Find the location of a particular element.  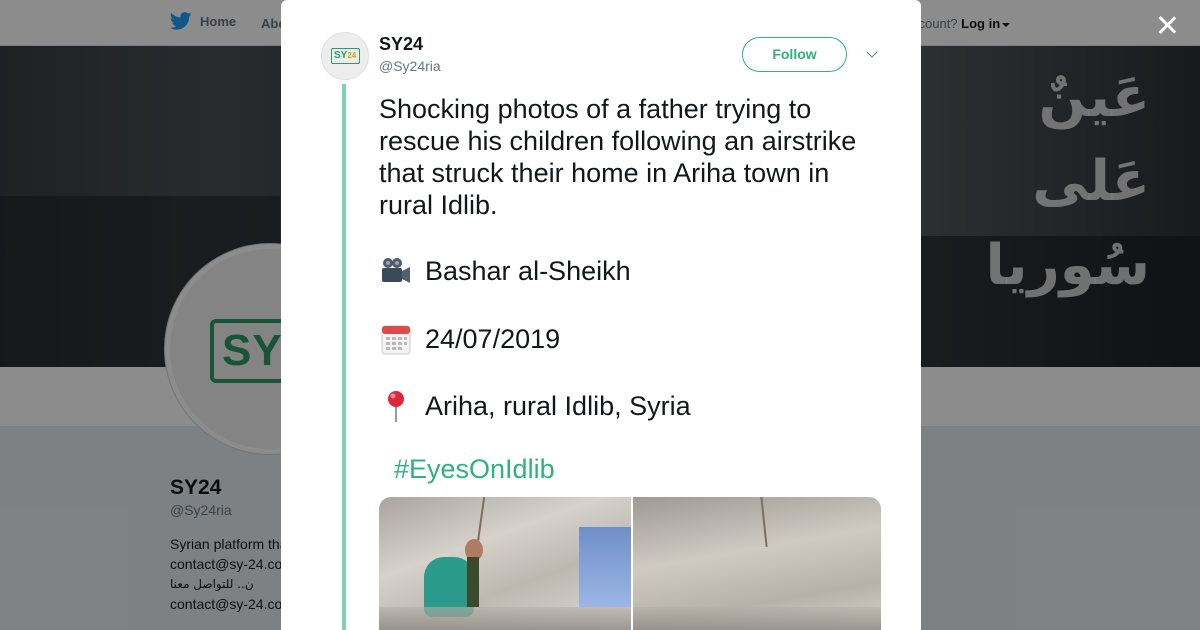

follow-button: Follow is located at coordinates (794, 54).